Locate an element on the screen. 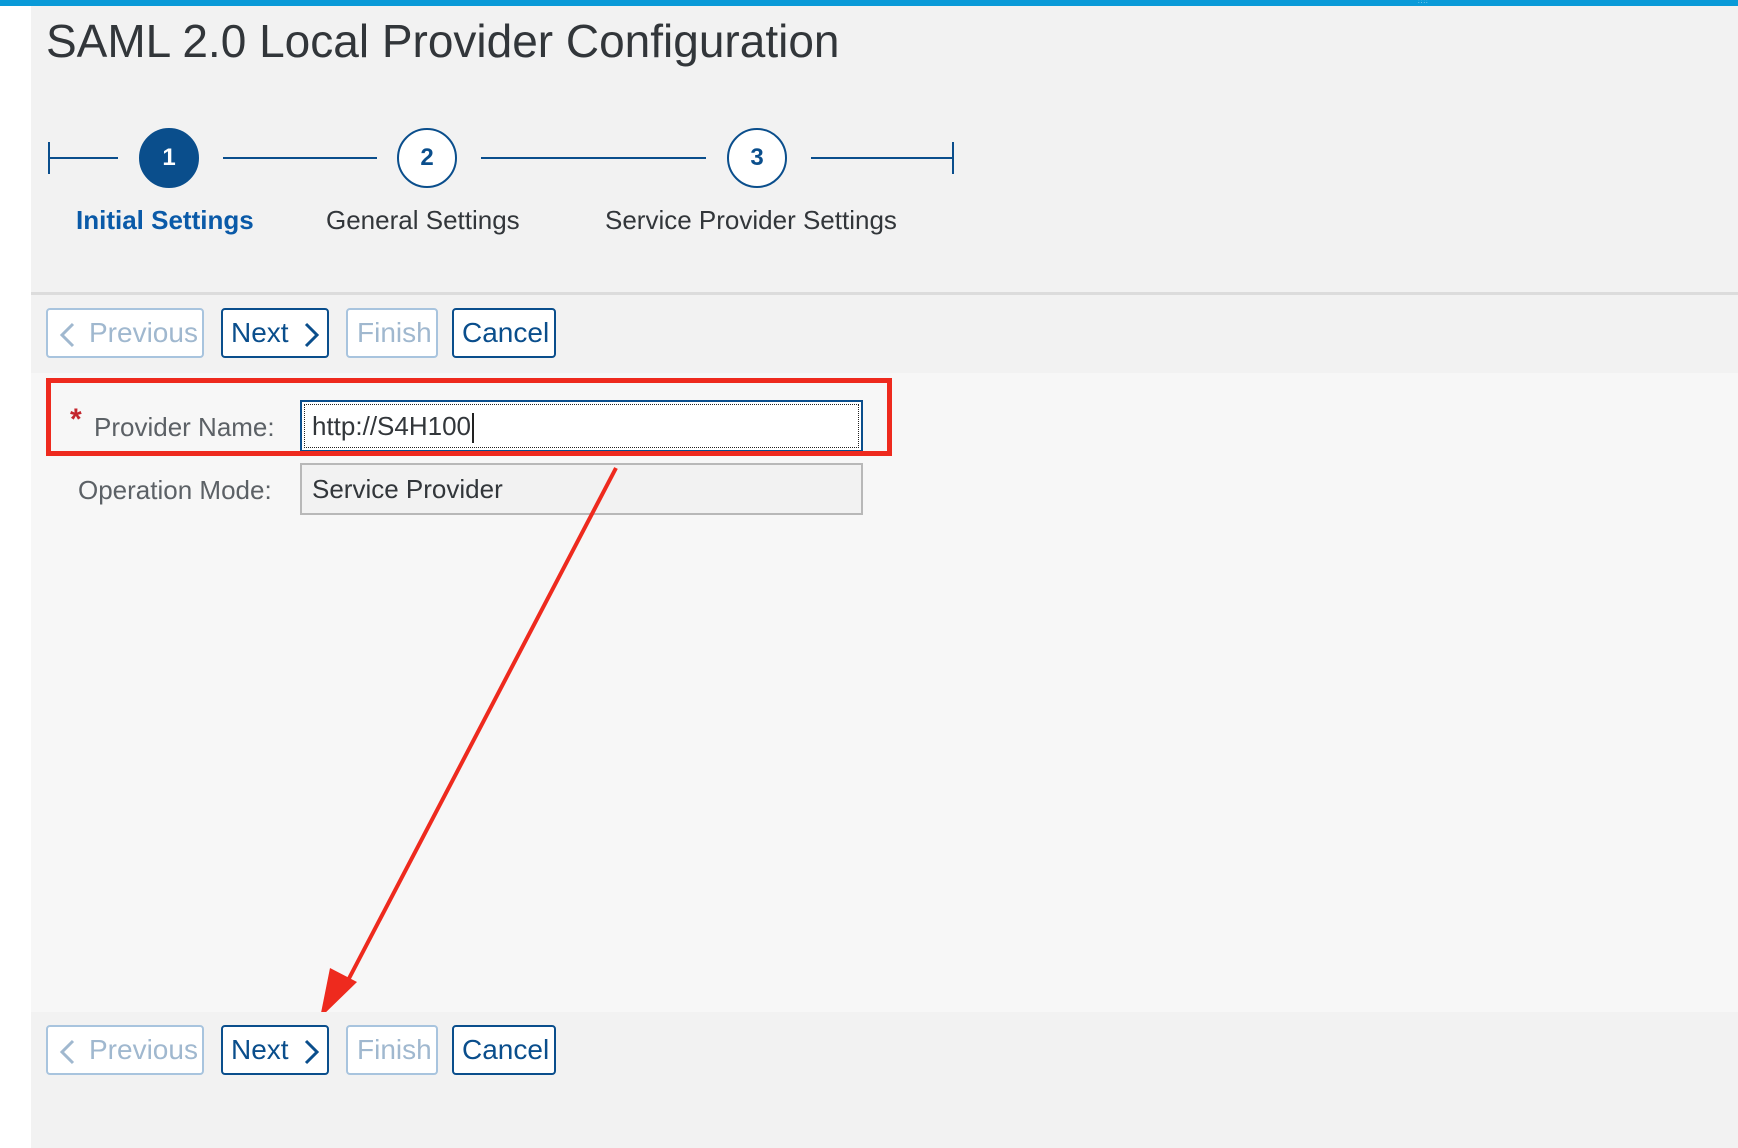  cancel-button-bottom: Cancel is located at coordinates (504, 1050).